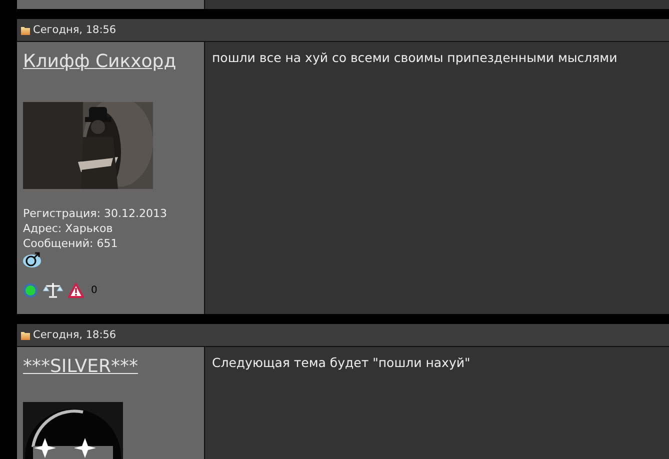  What do you see at coordinates (76, 290) in the screenshot?
I see `warning-icon` at bounding box center [76, 290].